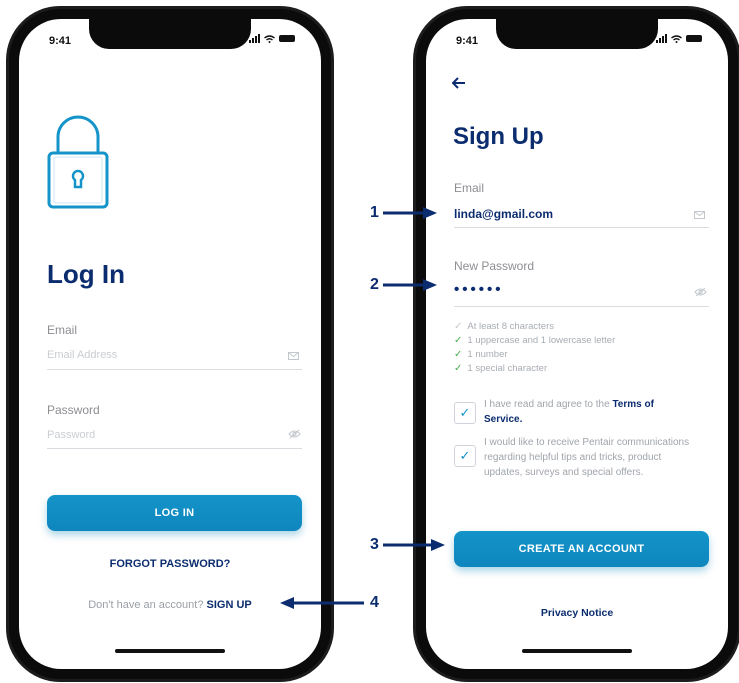 The height and width of the screenshot is (683, 739). What do you see at coordinates (229, 605) in the screenshot?
I see `sign-up-link: SIGN UP` at bounding box center [229, 605].